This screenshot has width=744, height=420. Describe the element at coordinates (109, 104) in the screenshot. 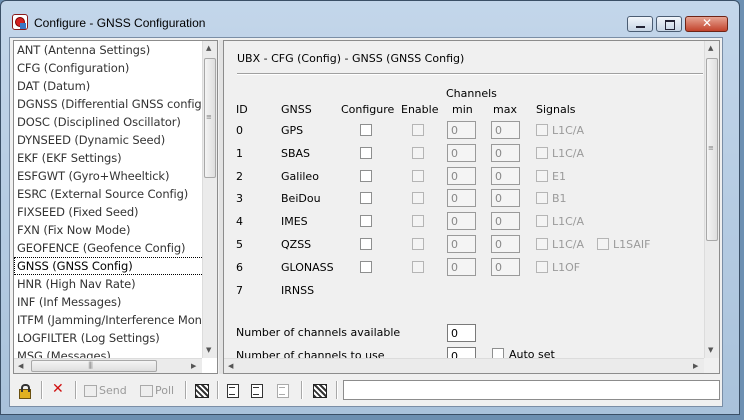

I see `message-list-item: DGNSS (Differential GNSS configura` at that location.